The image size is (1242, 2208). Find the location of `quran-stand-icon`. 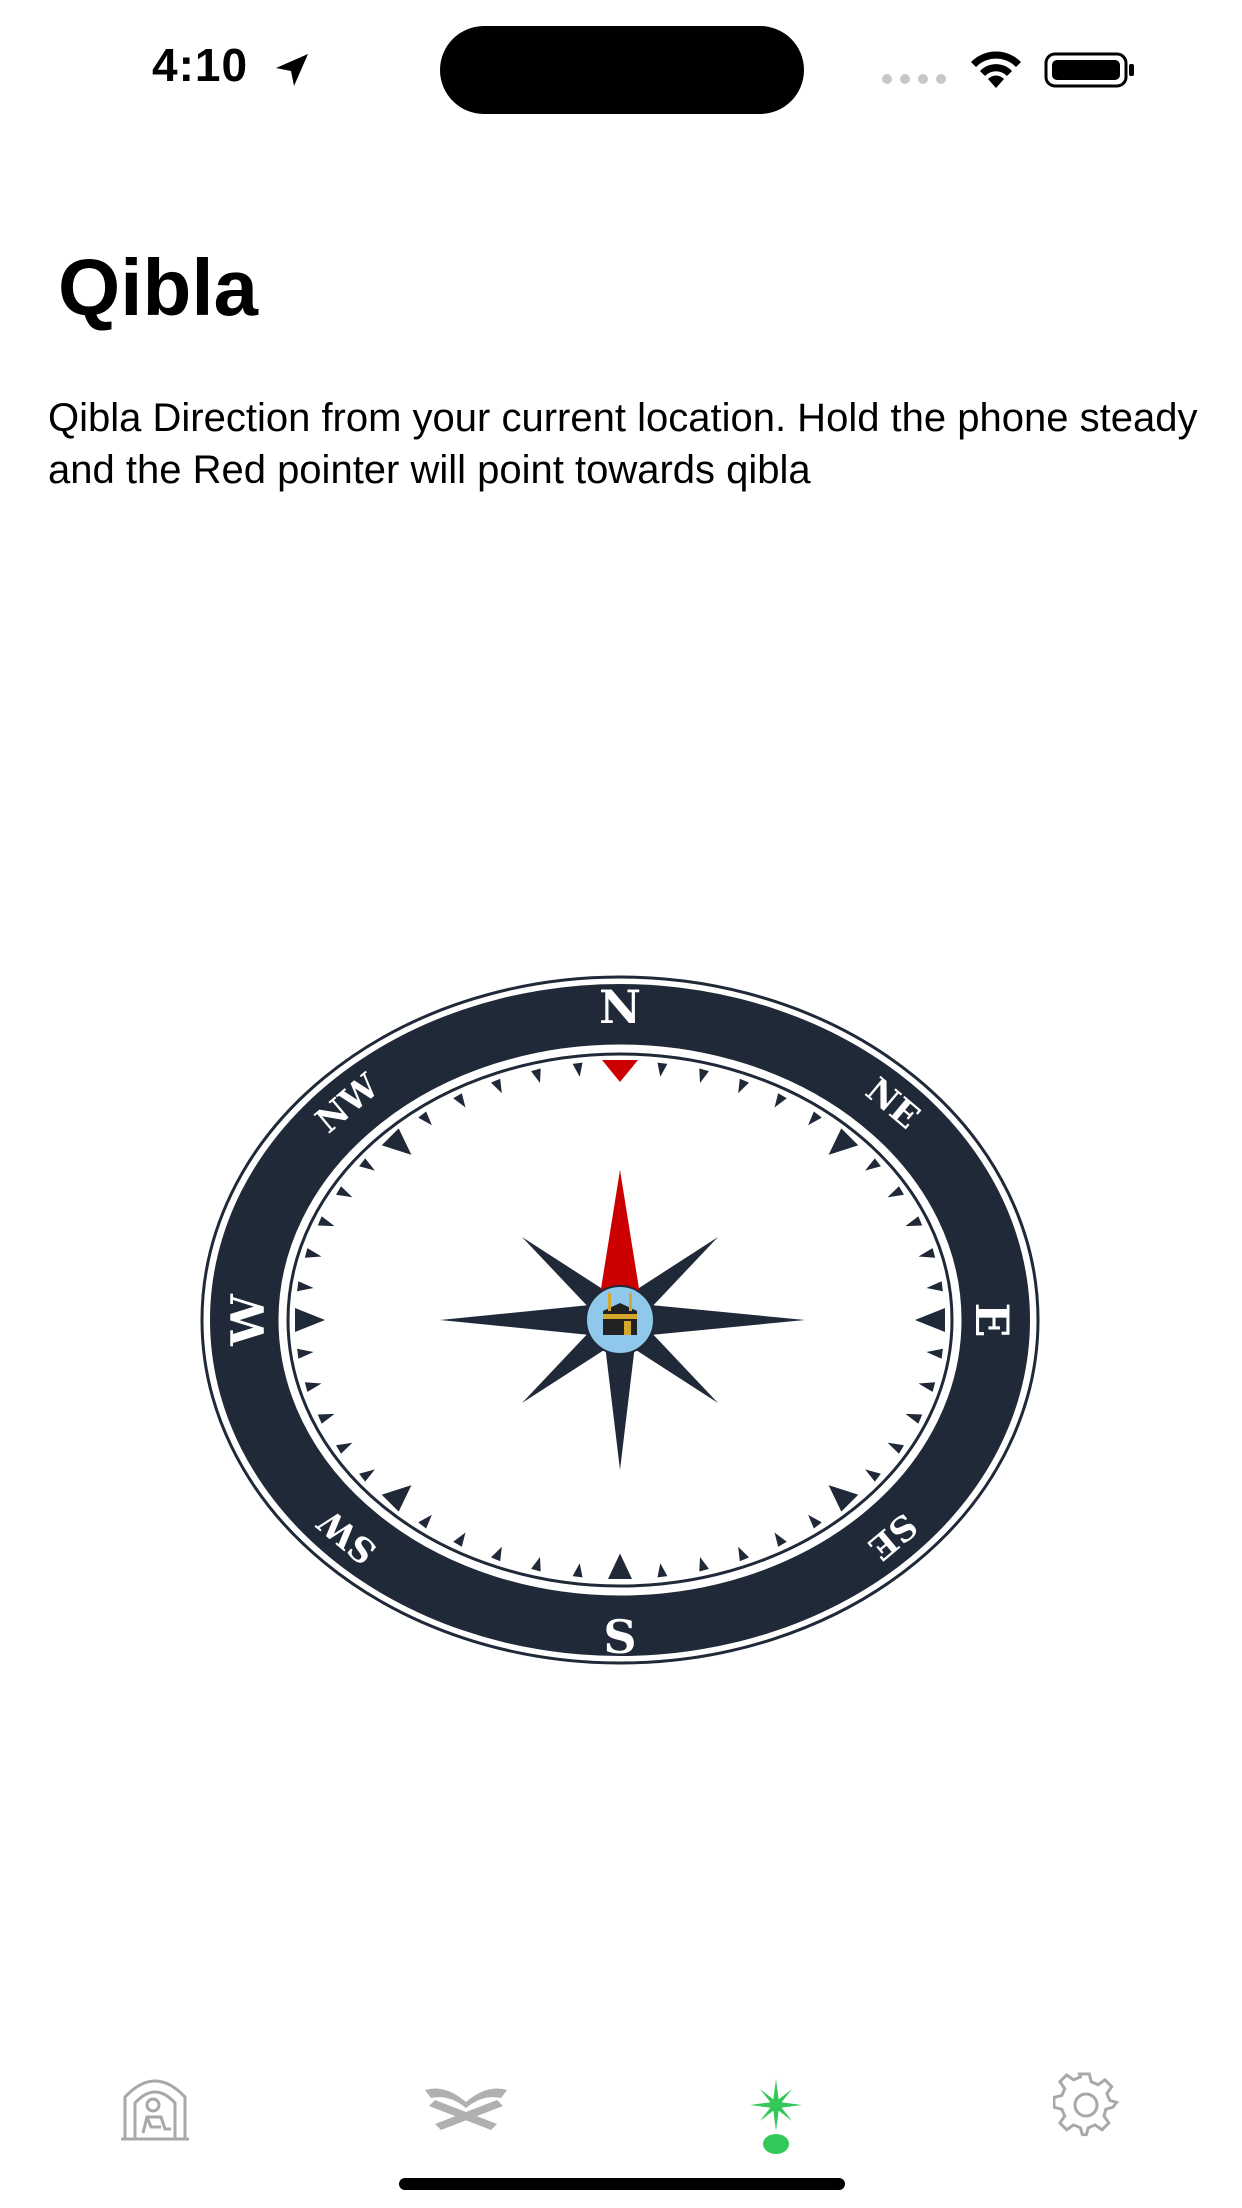

quran-stand-icon is located at coordinates (466, 2109).